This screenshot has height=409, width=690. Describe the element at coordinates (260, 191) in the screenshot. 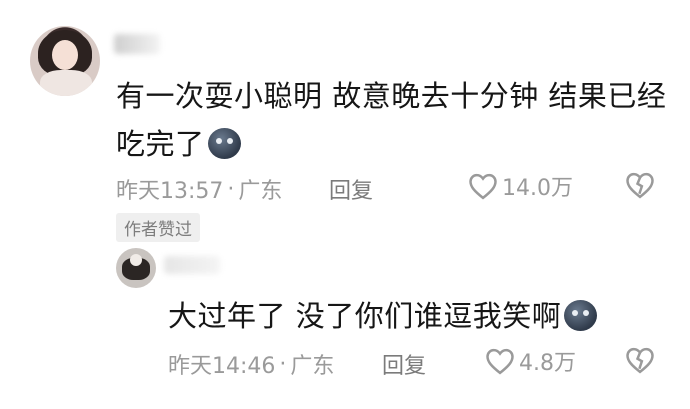

I see `comment-location: 广东` at that location.